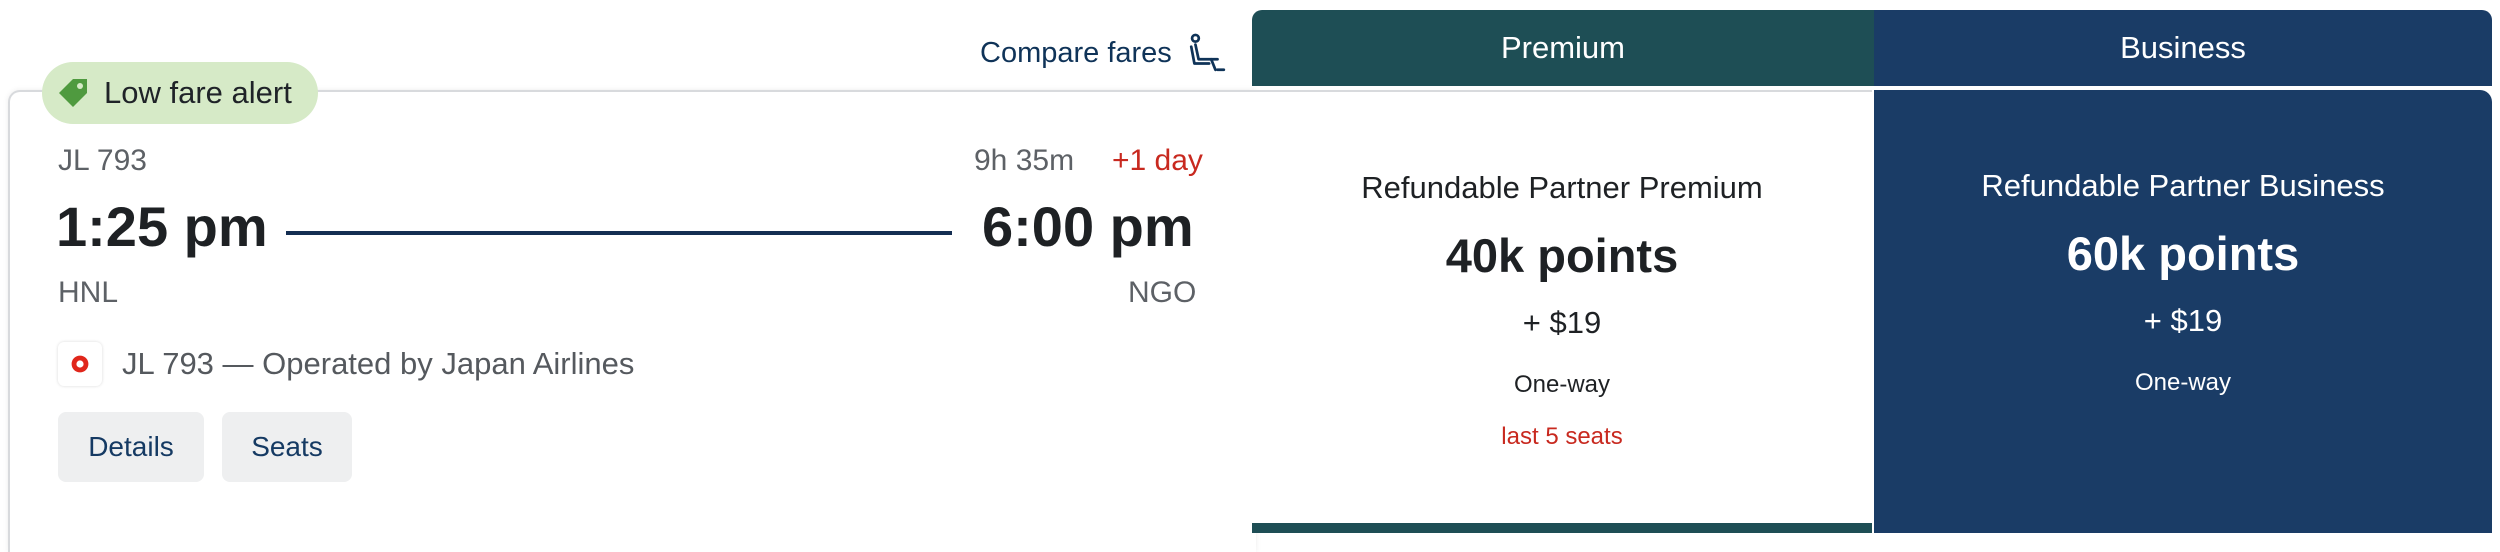  Describe the element at coordinates (1157, 160) in the screenshot. I see `day-offset: +1 day` at that location.